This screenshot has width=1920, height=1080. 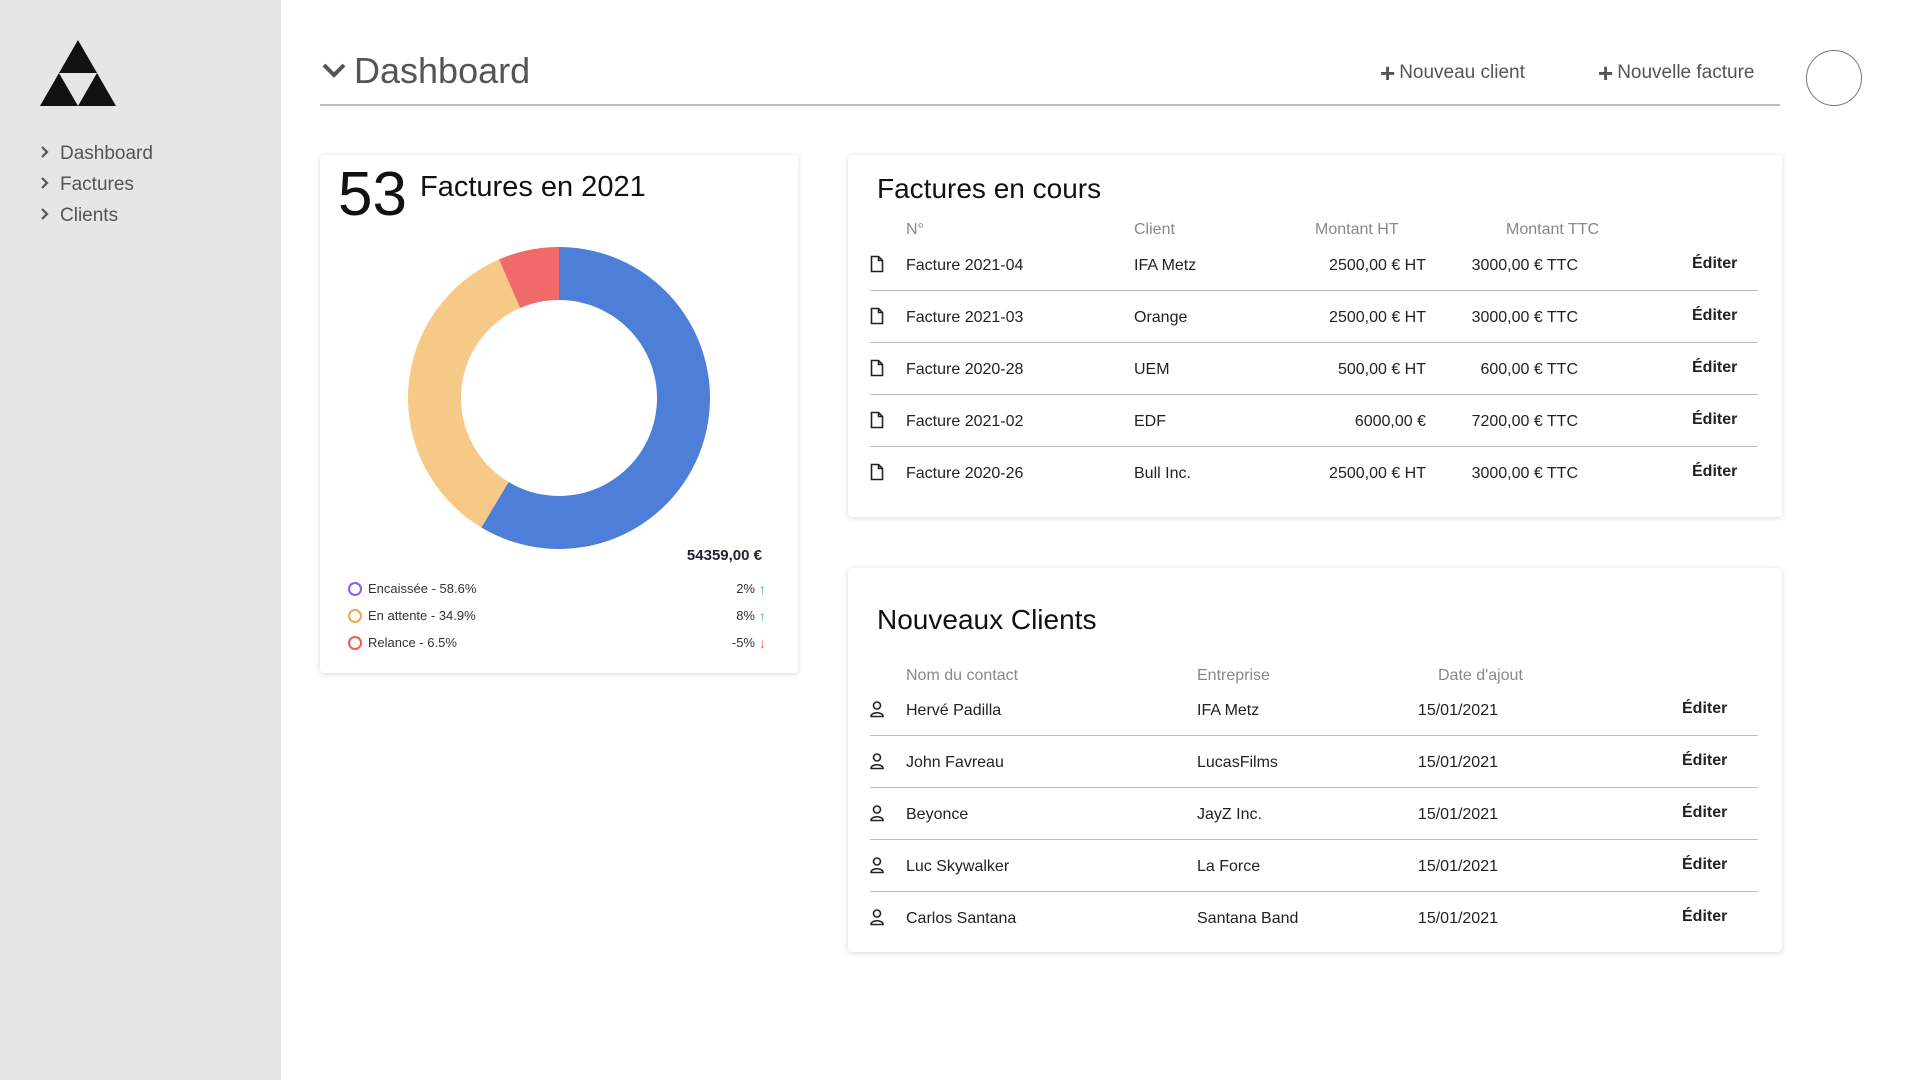 I want to click on table-row: John Favreau LucasFilms 15/01/2021 Éditer, so click(x=1314, y=762).